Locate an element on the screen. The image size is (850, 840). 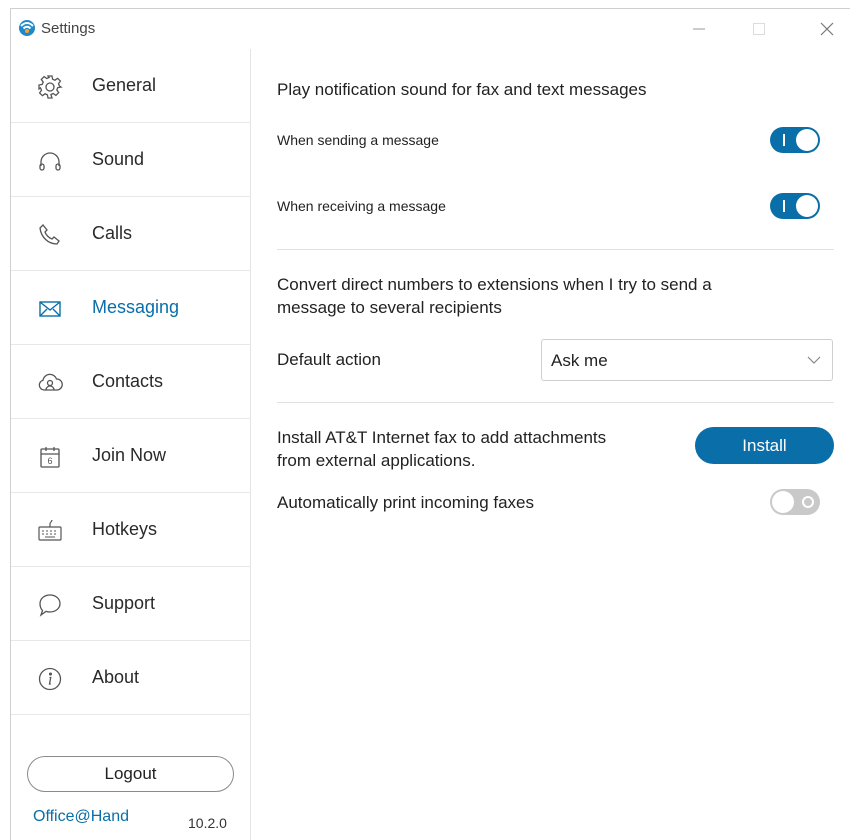
sidebar-item-general: General is located at coordinates (131, 86).